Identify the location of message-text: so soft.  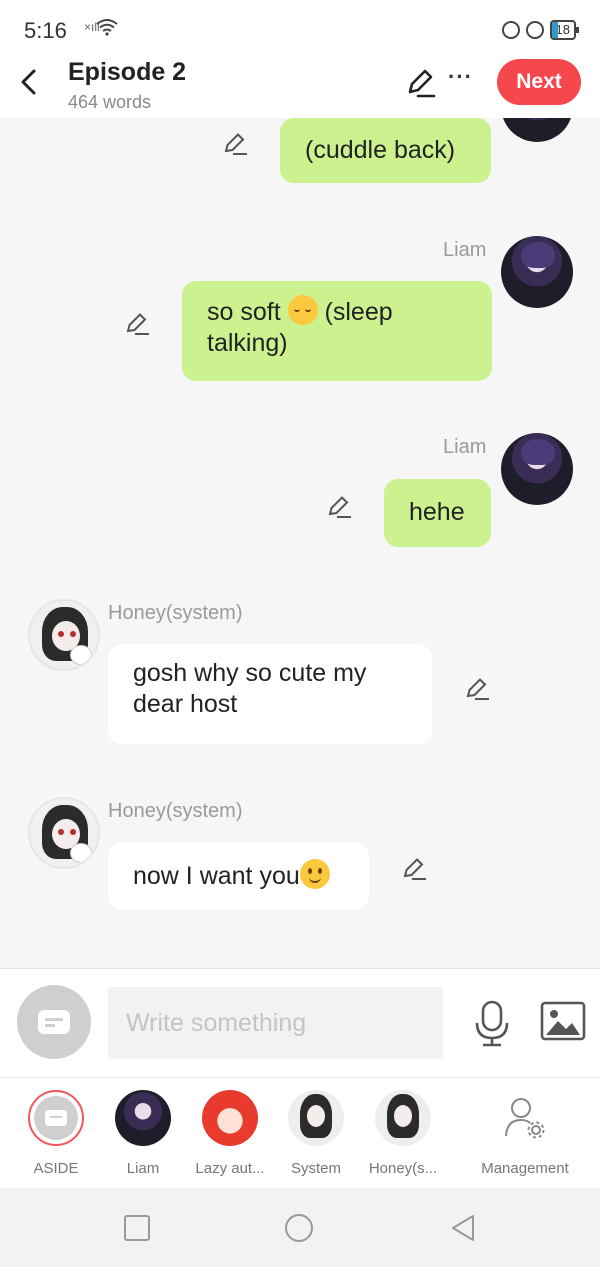
(247, 312).